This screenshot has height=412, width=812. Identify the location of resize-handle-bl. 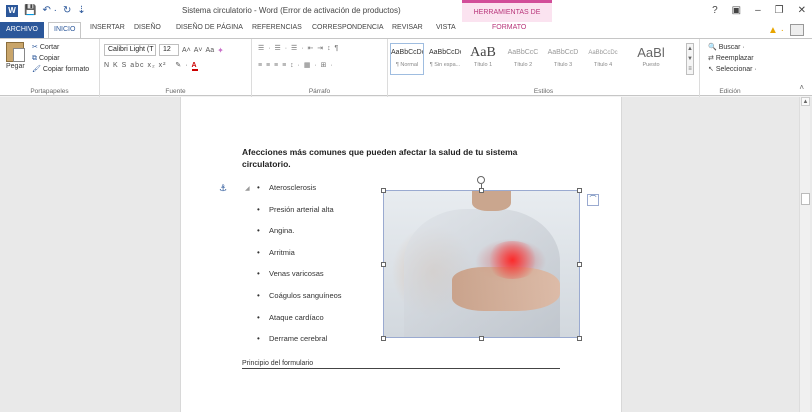
(383, 338).